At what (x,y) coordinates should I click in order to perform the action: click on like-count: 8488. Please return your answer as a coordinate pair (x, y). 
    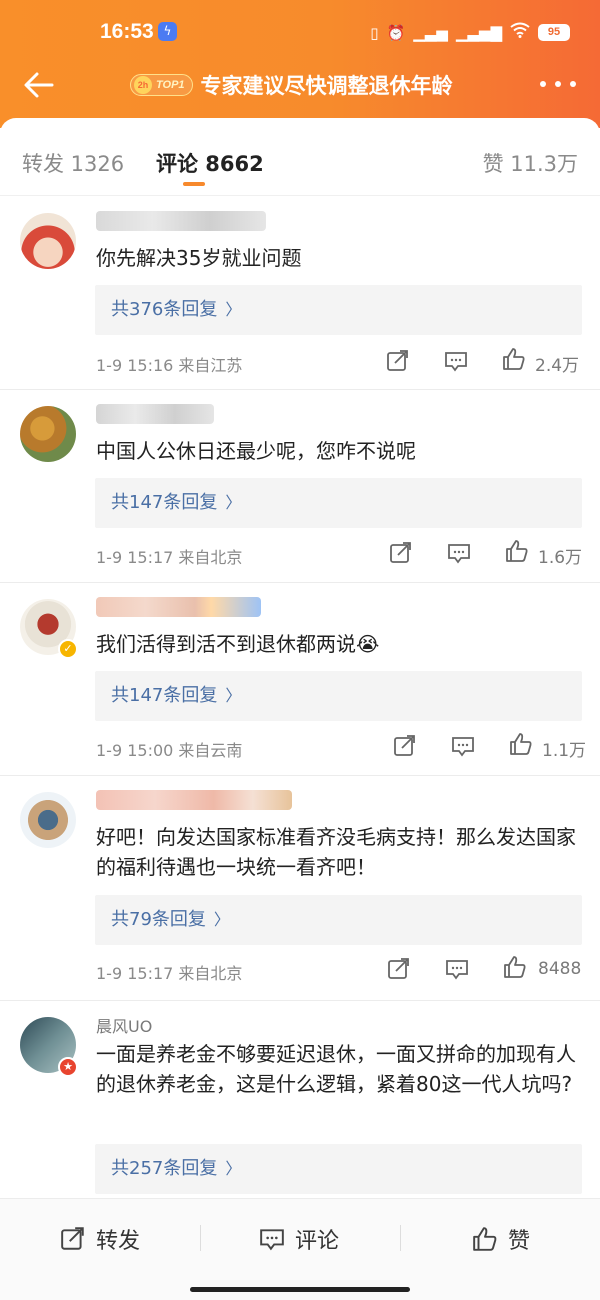
    Looking at the image, I should click on (560, 969).